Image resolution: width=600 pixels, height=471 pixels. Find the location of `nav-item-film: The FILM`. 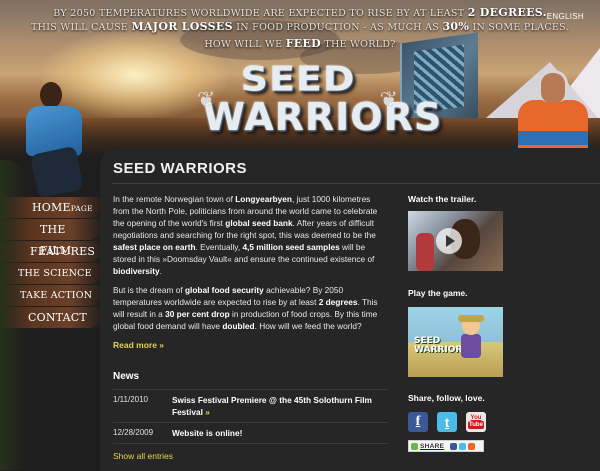

nav-item-film: The FILM is located at coordinates (50, 238).